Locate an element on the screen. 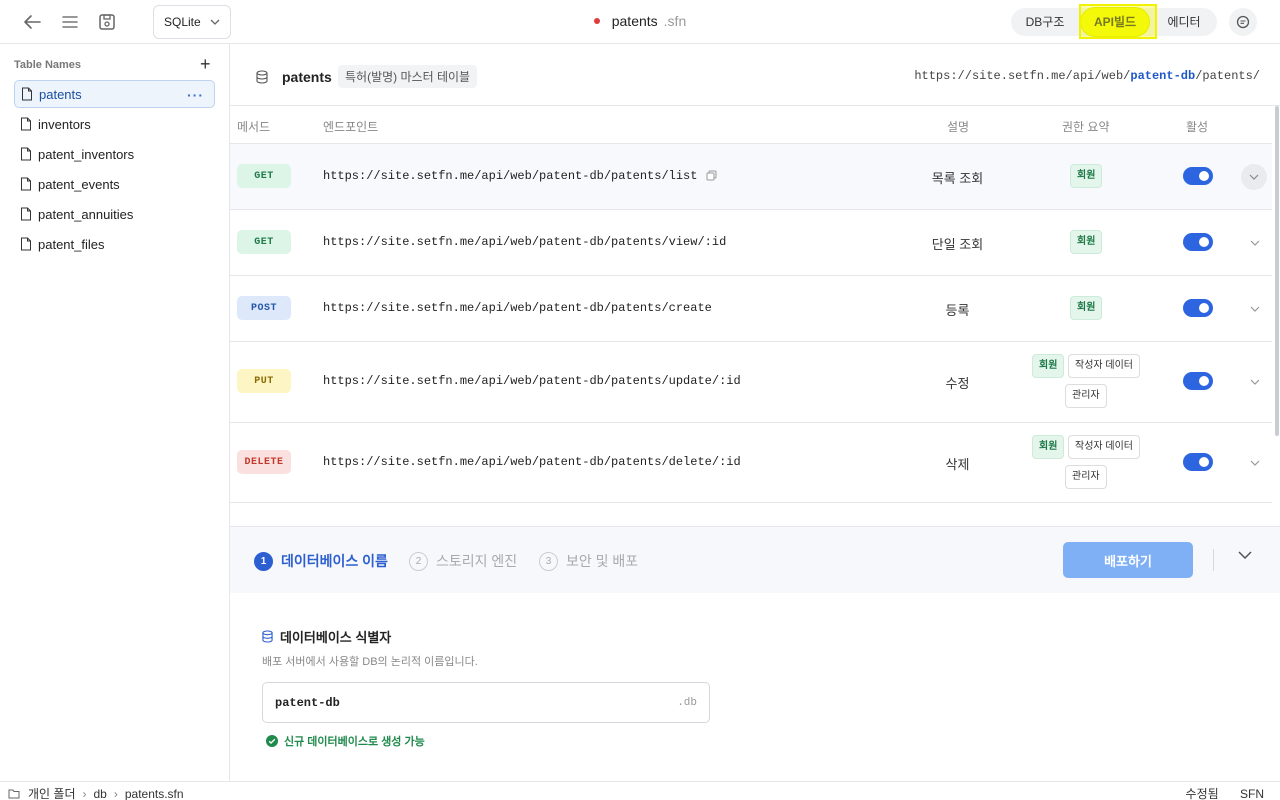 The image size is (1280, 800). sidebar-item-patent-annuities: patent_annuities is located at coordinates (114, 214).